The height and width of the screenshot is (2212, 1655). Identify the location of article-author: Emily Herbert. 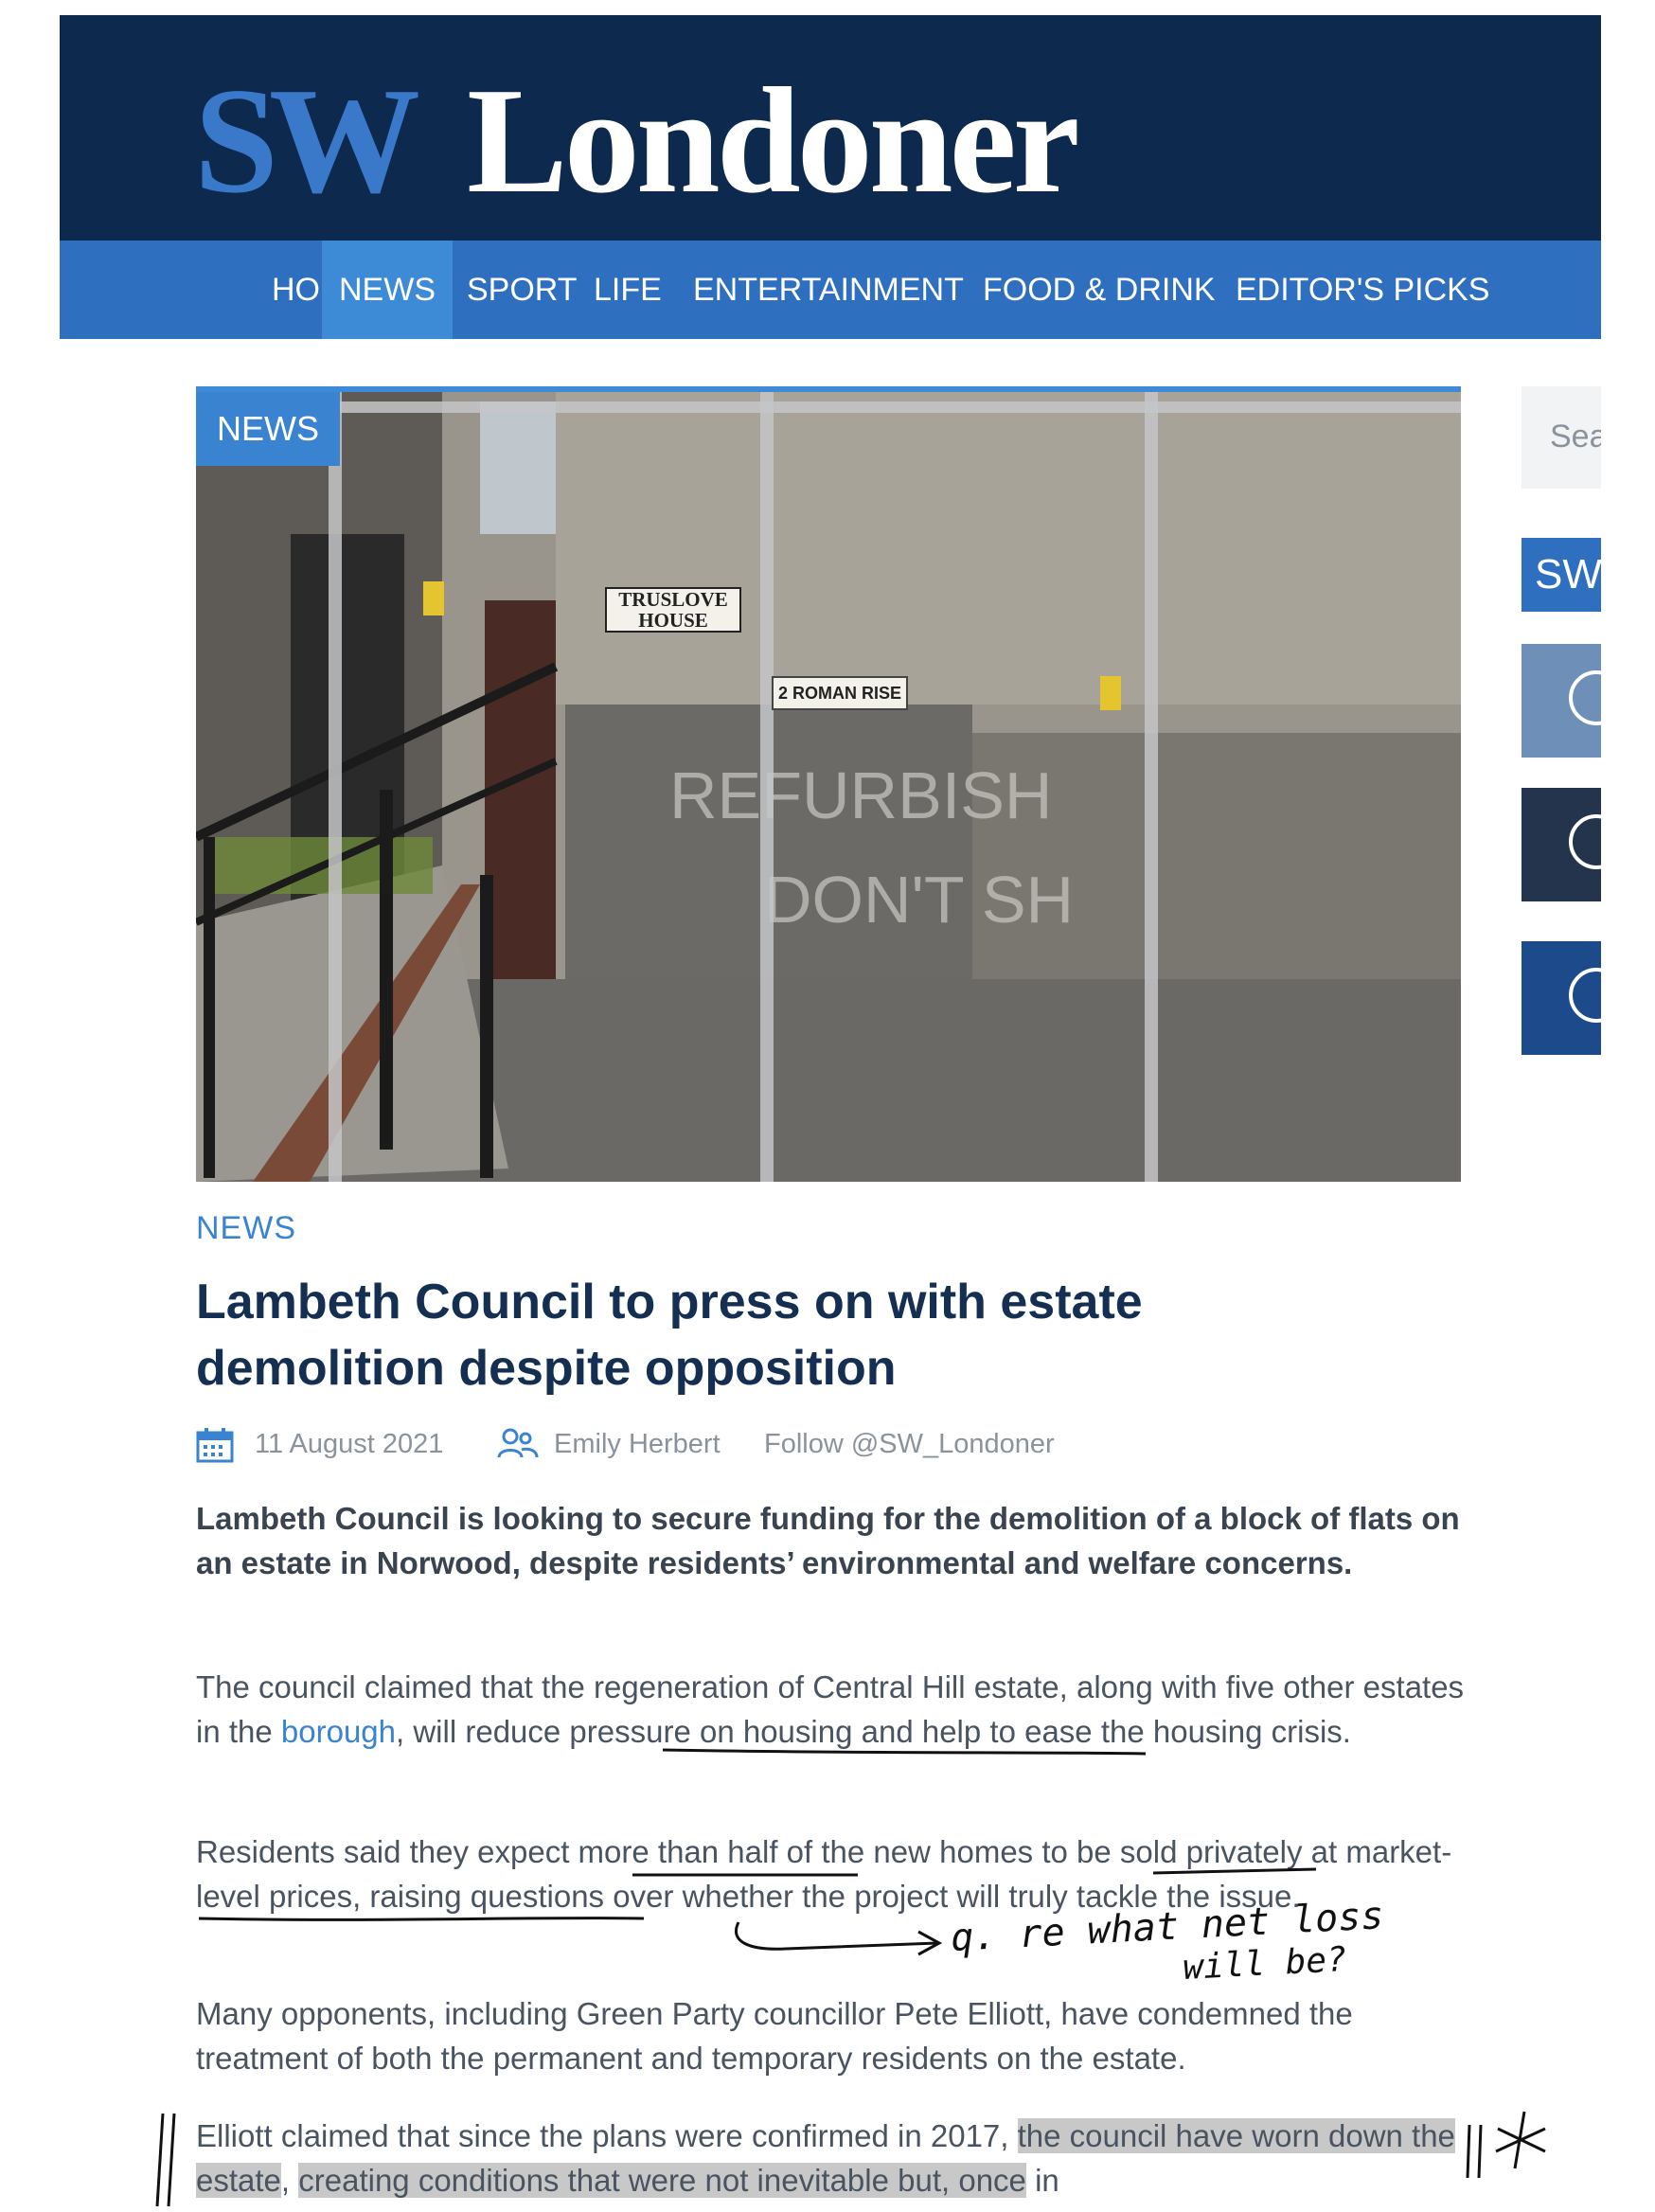
(637, 1444).